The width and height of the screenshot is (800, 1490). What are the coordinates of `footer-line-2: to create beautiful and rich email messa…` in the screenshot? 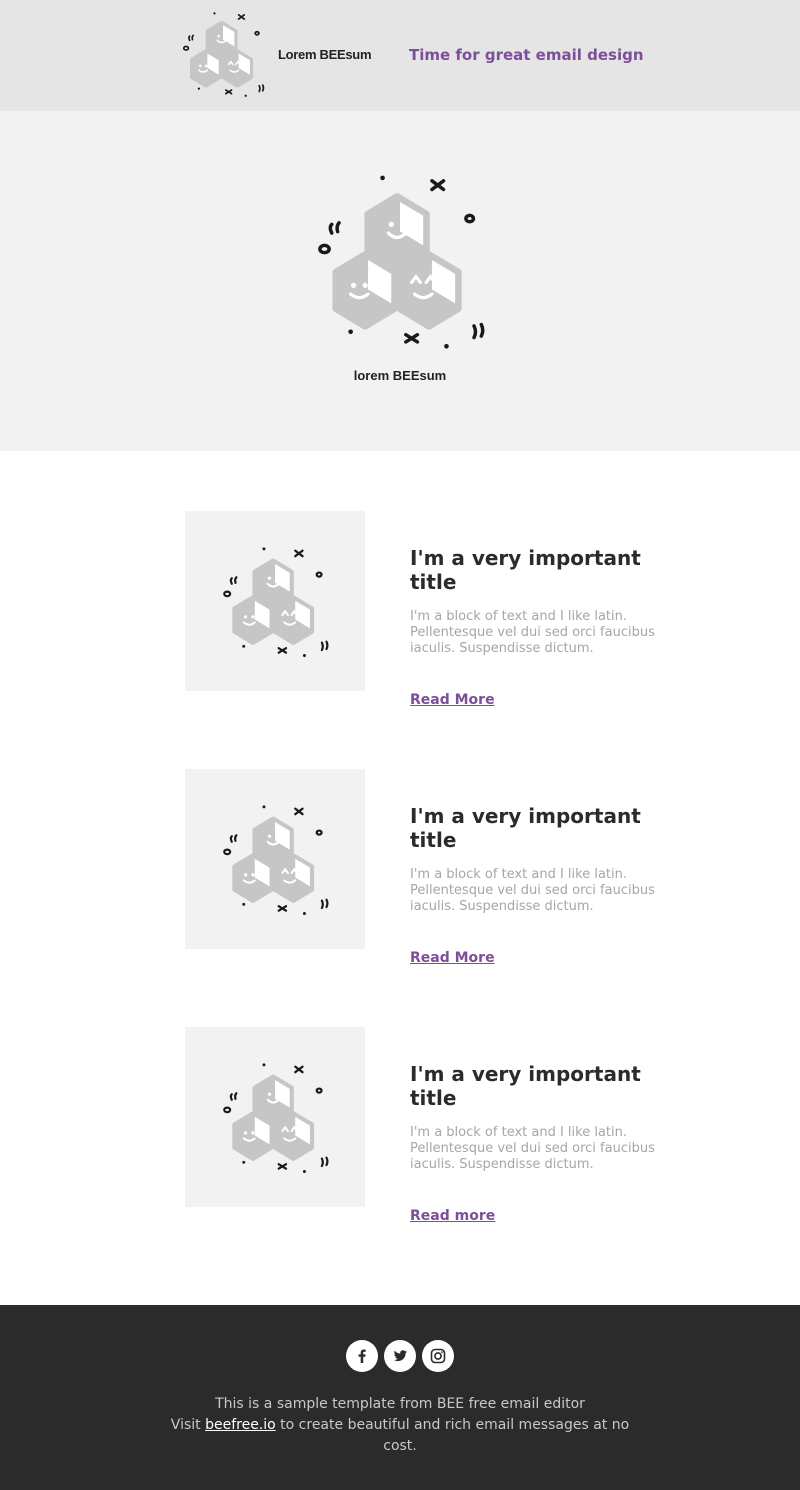 It's located at (455, 1435).